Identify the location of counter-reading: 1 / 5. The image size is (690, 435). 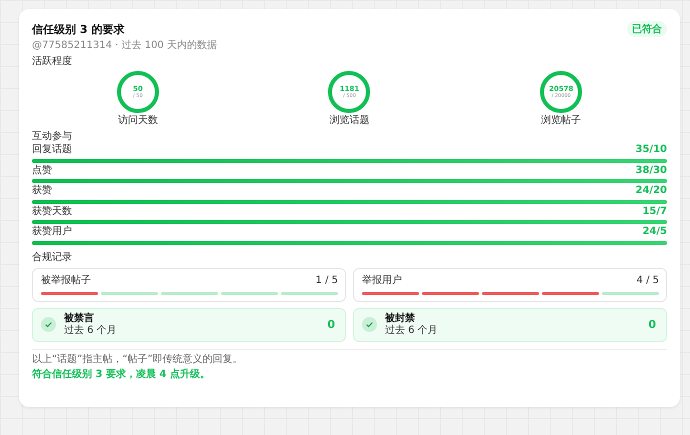
(327, 280).